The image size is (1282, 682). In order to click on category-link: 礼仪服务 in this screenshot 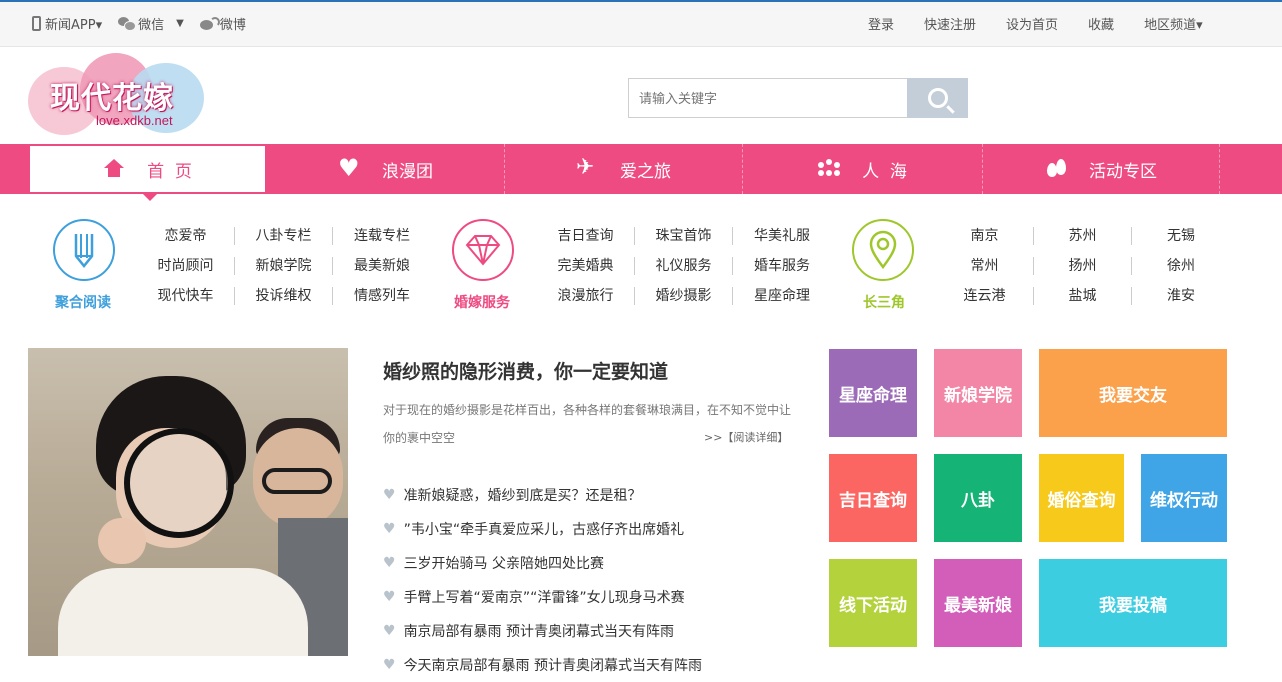, I will do `click(684, 266)`.